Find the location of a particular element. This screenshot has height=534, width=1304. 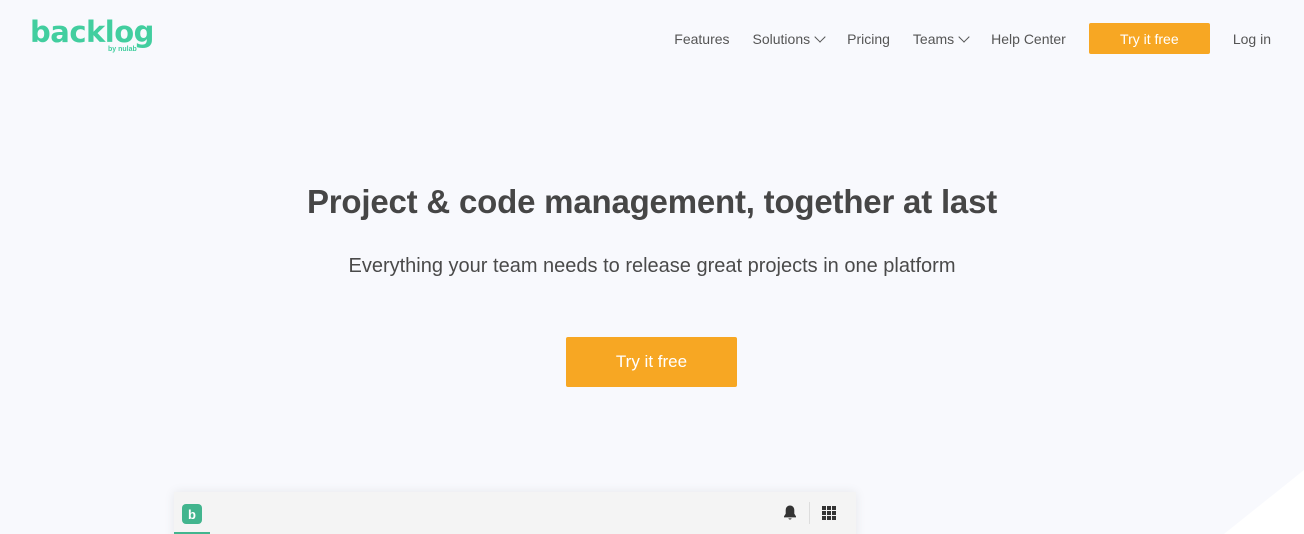

app-preview-window: b is located at coordinates (515, 513).